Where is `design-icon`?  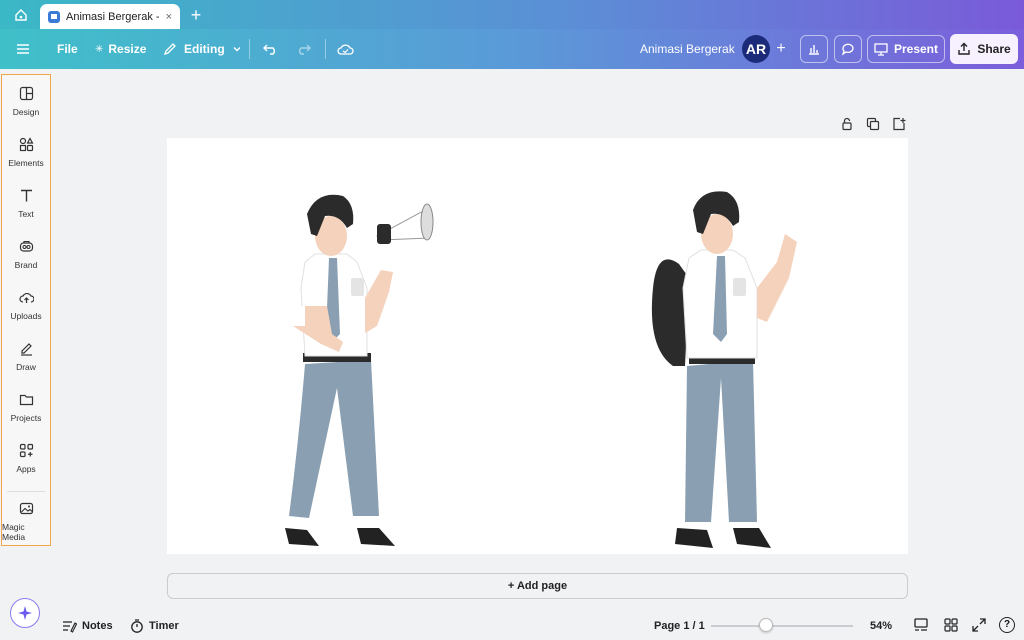
design-icon is located at coordinates (26, 93).